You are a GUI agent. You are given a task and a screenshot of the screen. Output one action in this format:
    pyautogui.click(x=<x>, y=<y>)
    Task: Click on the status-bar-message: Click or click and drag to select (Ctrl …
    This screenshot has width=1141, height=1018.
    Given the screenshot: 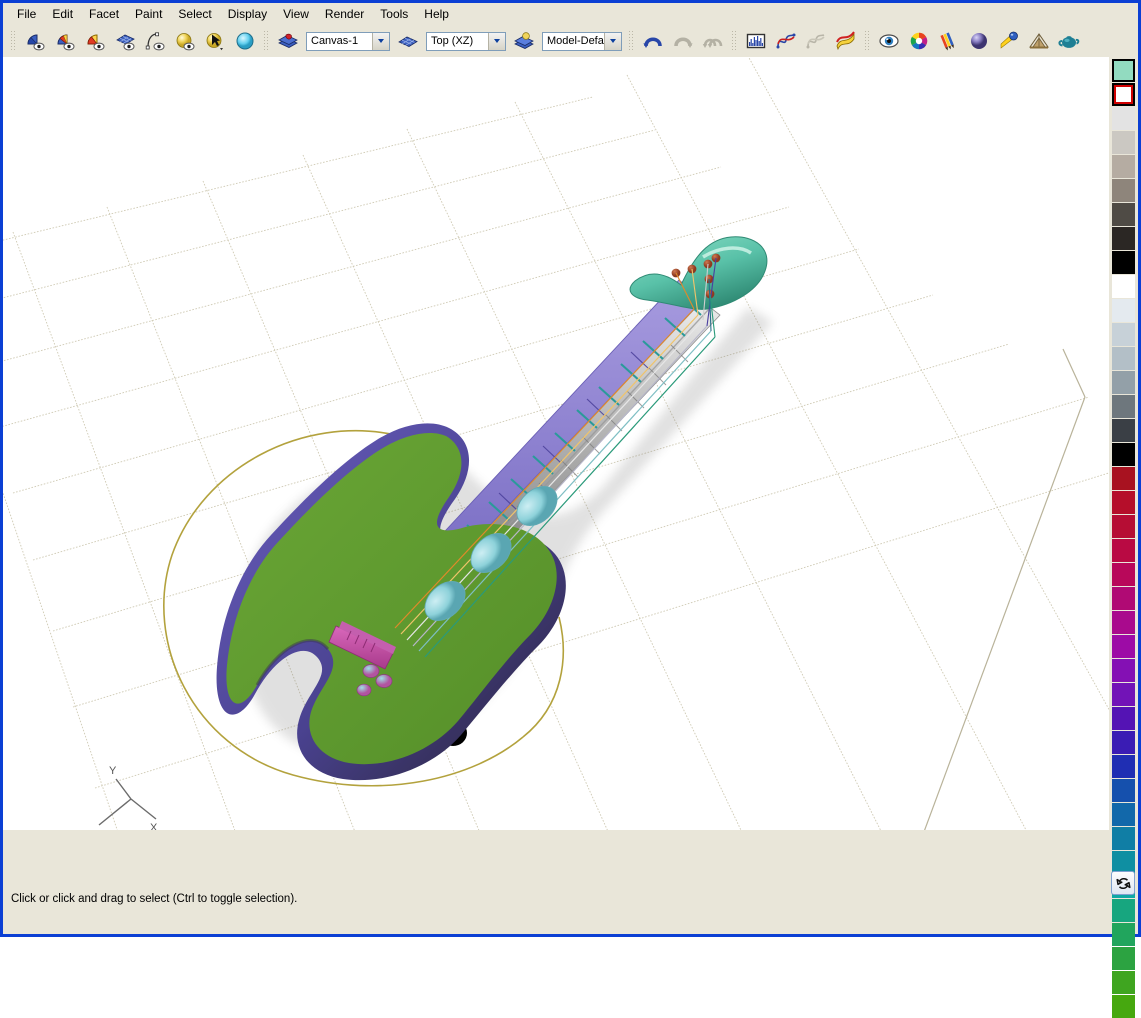 What is the action you would take?
    pyautogui.click(x=154, y=899)
    